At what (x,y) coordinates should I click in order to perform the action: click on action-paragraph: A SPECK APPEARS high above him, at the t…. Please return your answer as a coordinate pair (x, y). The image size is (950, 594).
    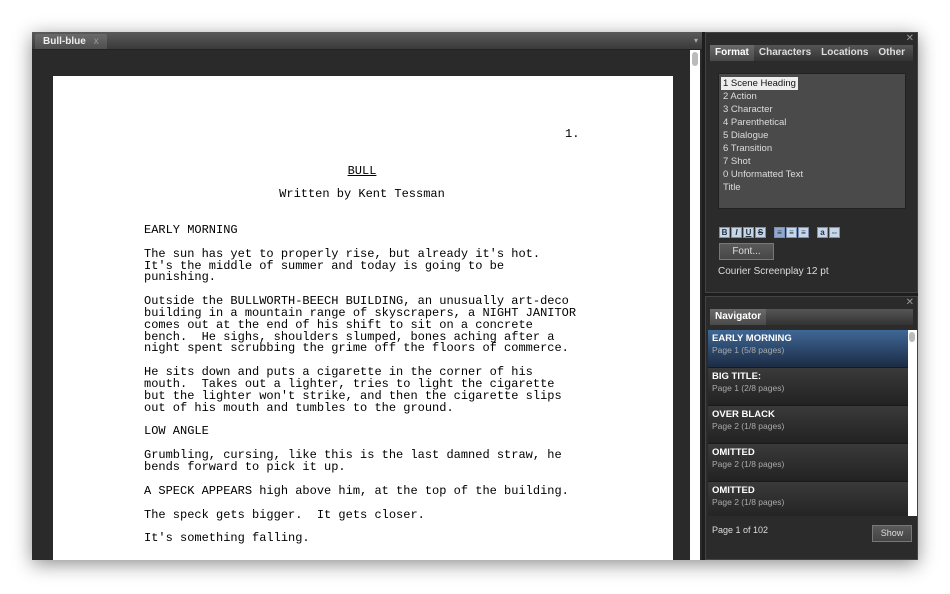
    Looking at the image, I should click on (356, 490).